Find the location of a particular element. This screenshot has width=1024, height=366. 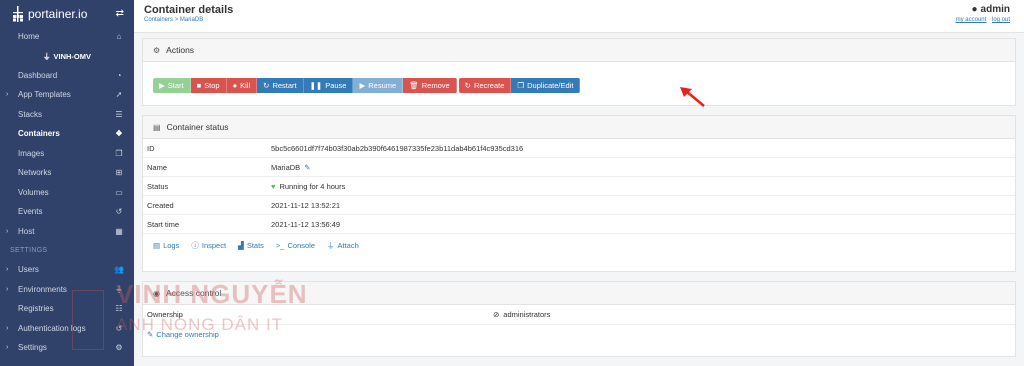

endpoint-label: VINH-OMV is located at coordinates (72, 56).